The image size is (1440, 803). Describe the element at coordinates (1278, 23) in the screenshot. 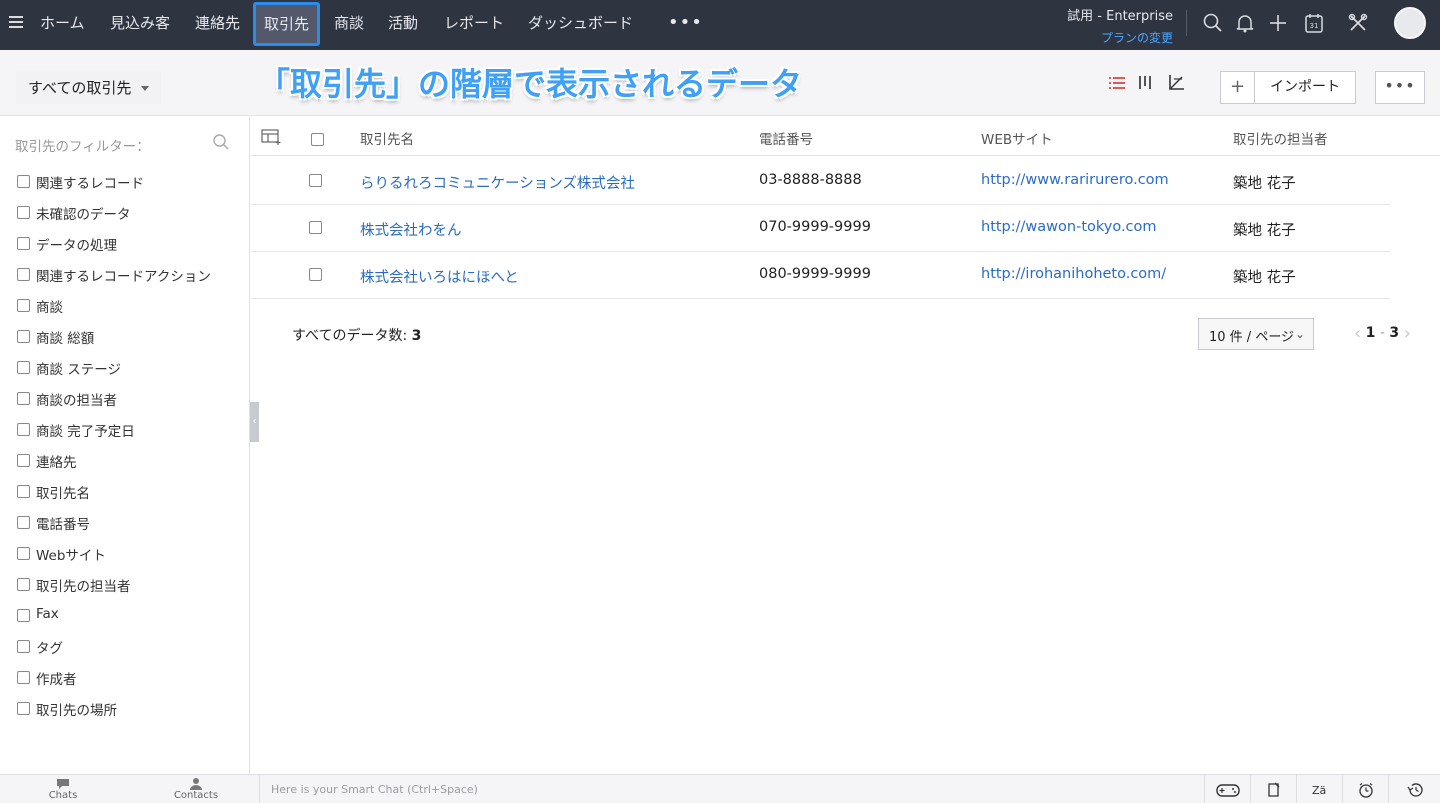

I see `plus-icon` at that location.